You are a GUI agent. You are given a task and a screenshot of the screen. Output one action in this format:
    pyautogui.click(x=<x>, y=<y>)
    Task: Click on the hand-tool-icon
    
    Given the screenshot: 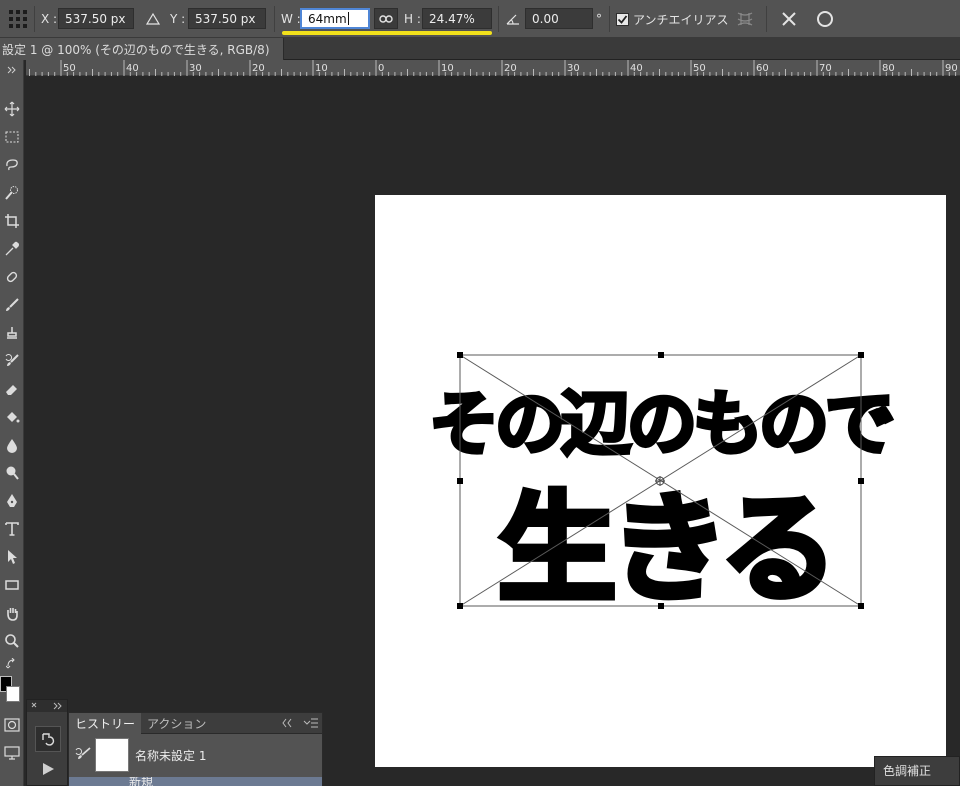 What is the action you would take?
    pyautogui.click(x=12, y=613)
    